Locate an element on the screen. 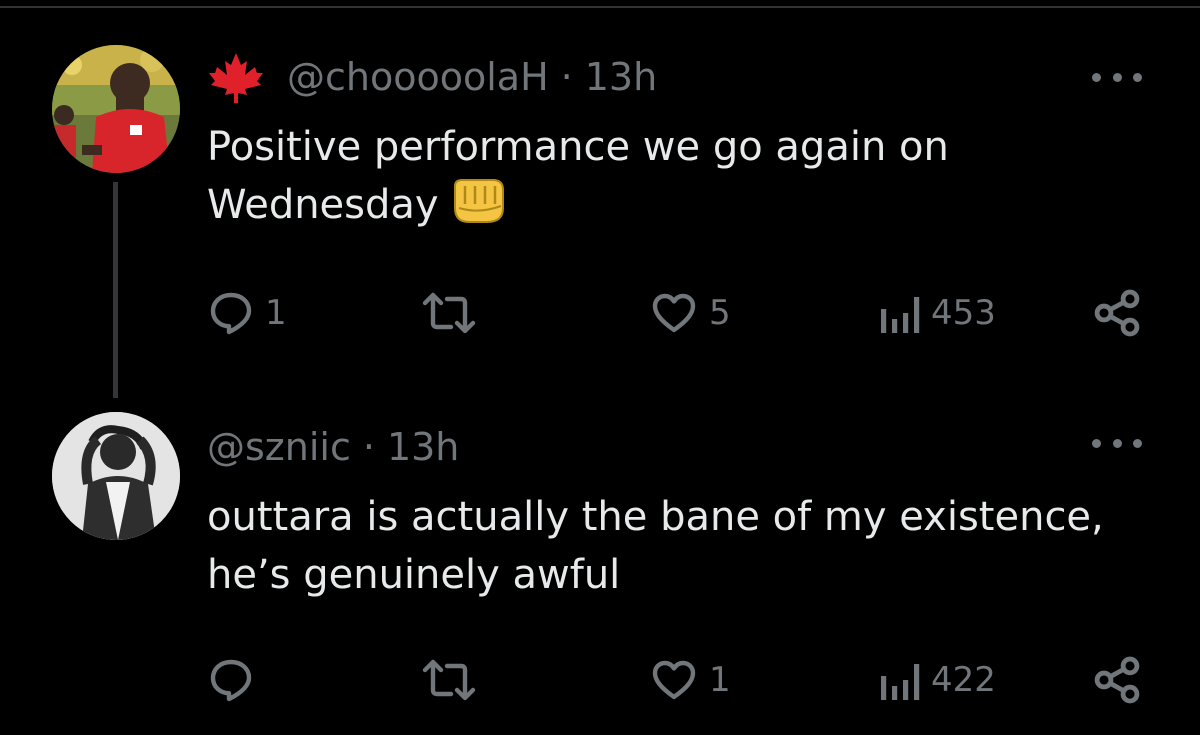 The width and height of the screenshot is (1200, 735). like-count: 1 is located at coordinates (720, 680).